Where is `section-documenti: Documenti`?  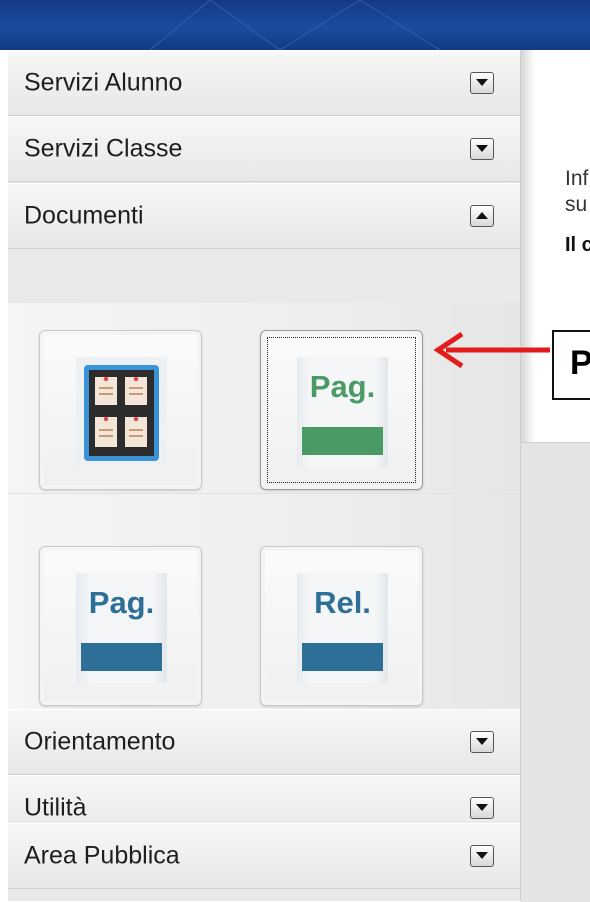 section-documenti: Documenti is located at coordinates (264, 216).